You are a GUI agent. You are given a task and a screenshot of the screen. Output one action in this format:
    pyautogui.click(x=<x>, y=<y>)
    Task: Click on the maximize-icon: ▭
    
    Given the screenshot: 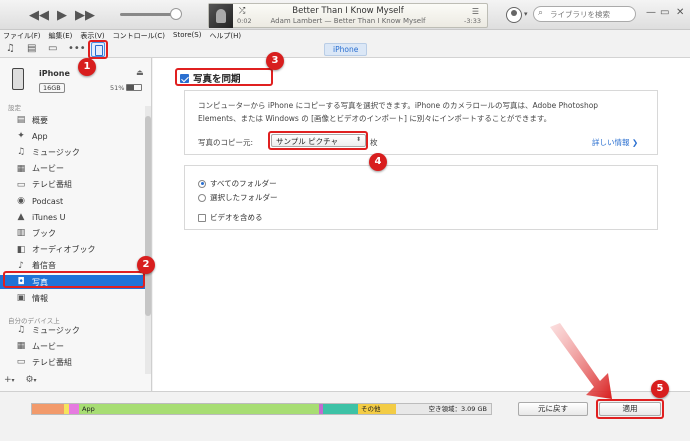 What is the action you would take?
    pyautogui.click(x=664, y=12)
    